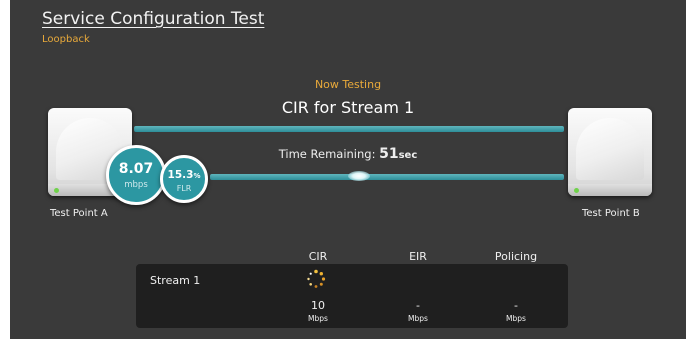  What do you see at coordinates (418, 318) in the screenshot?
I see `eir-unit: Mbps` at bounding box center [418, 318].